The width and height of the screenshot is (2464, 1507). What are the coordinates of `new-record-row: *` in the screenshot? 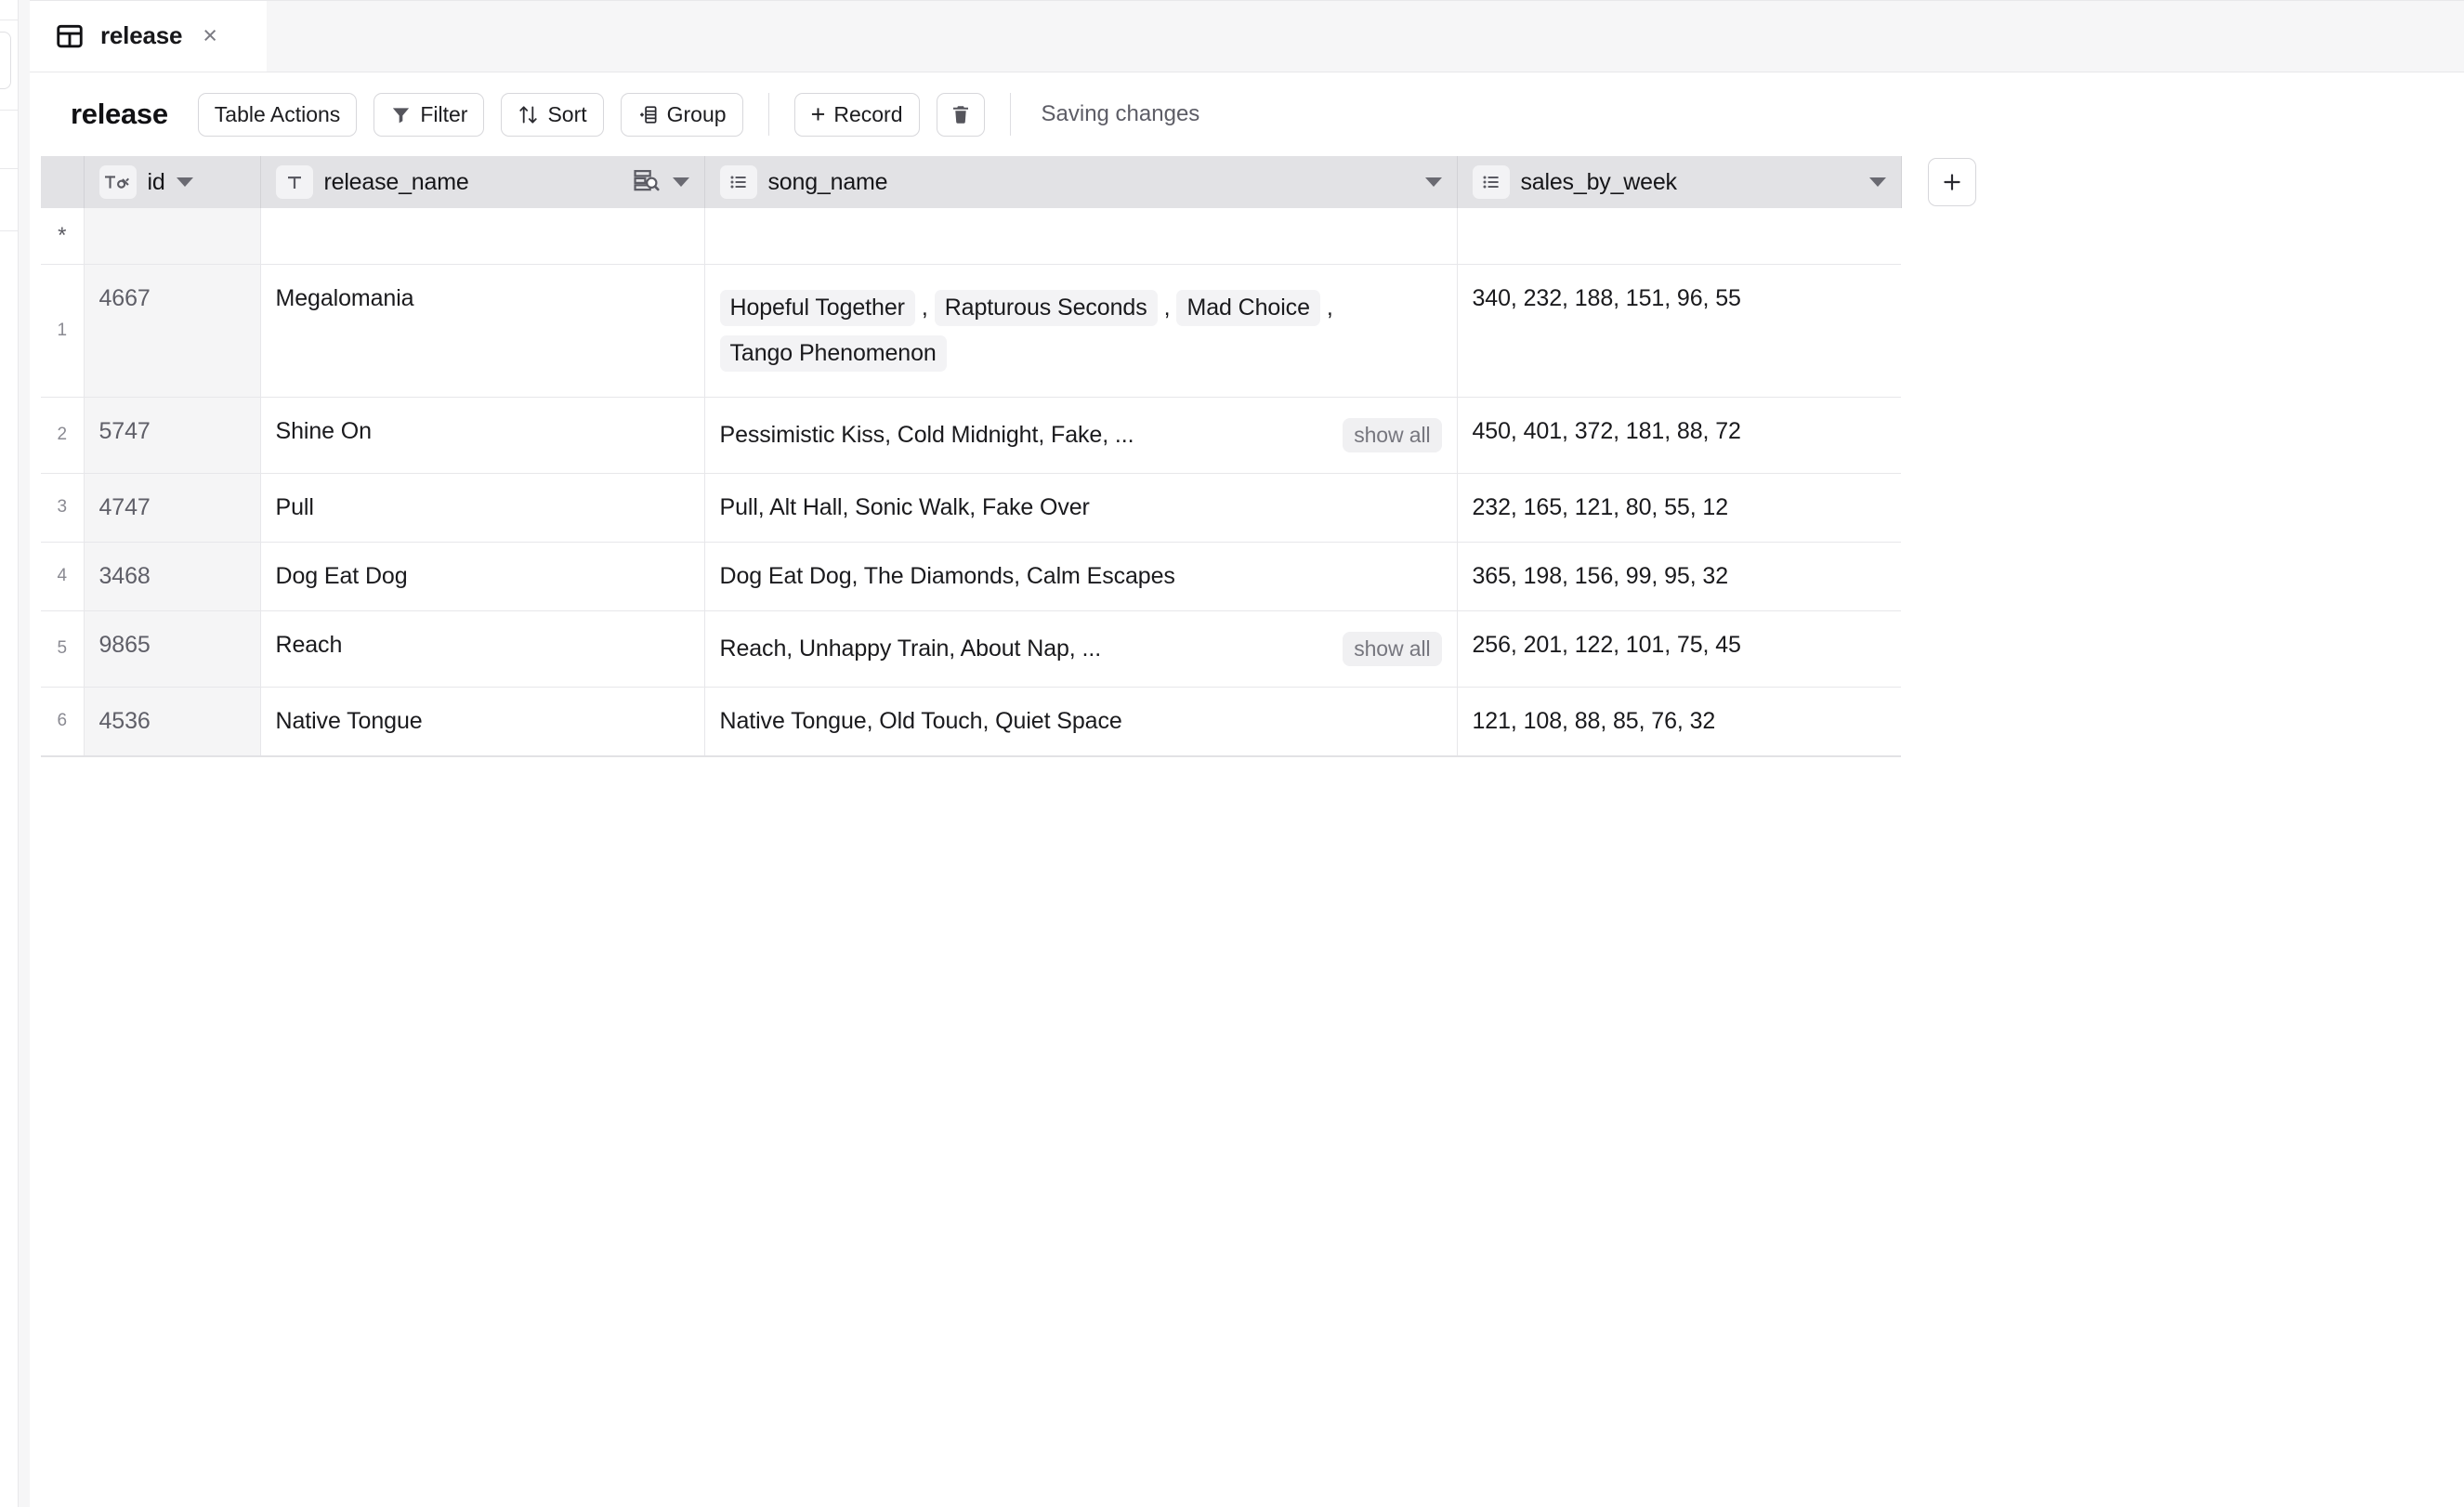 It's located at (1016, 236).